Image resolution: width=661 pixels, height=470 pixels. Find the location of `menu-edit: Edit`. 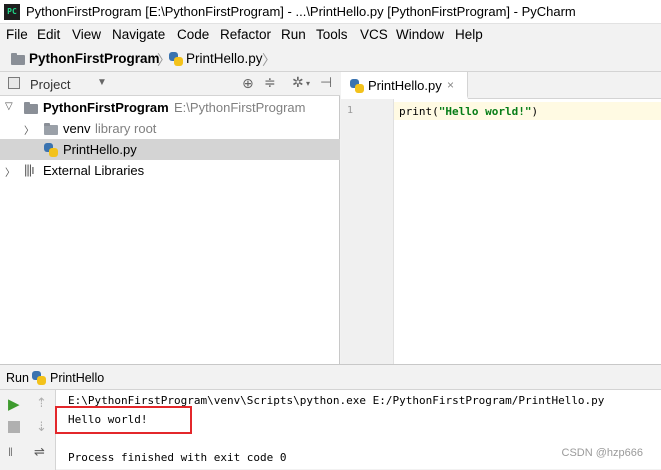

menu-edit: Edit is located at coordinates (48, 34).